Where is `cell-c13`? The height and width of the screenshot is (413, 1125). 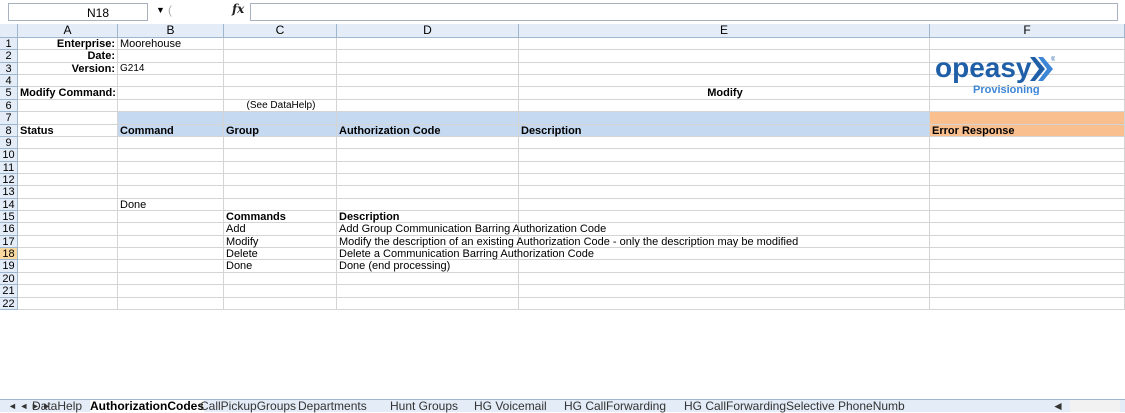
cell-c13 is located at coordinates (280, 192).